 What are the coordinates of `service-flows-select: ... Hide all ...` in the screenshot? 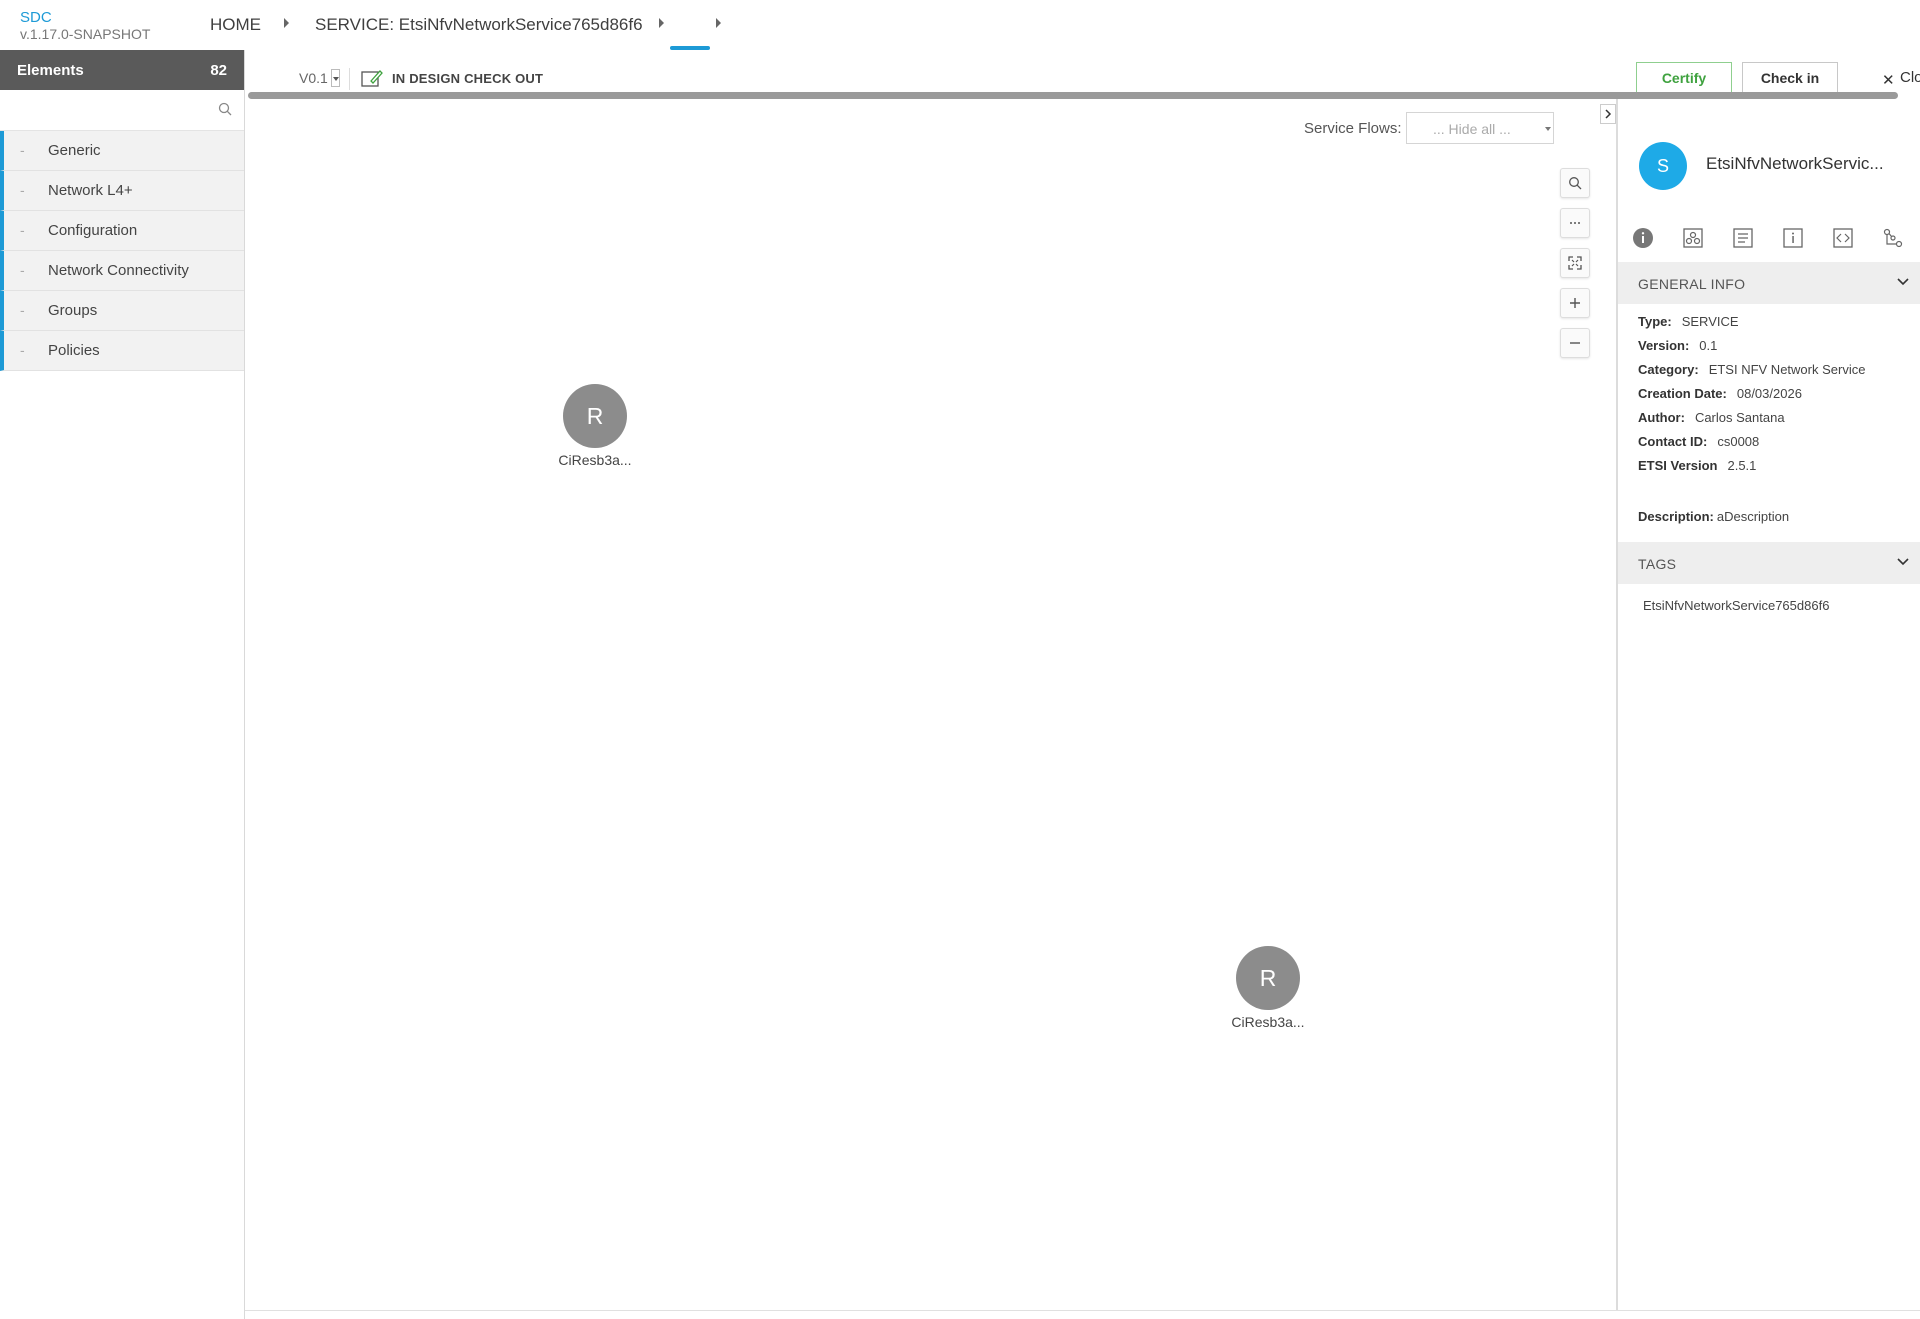 It's located at (1480, 128).